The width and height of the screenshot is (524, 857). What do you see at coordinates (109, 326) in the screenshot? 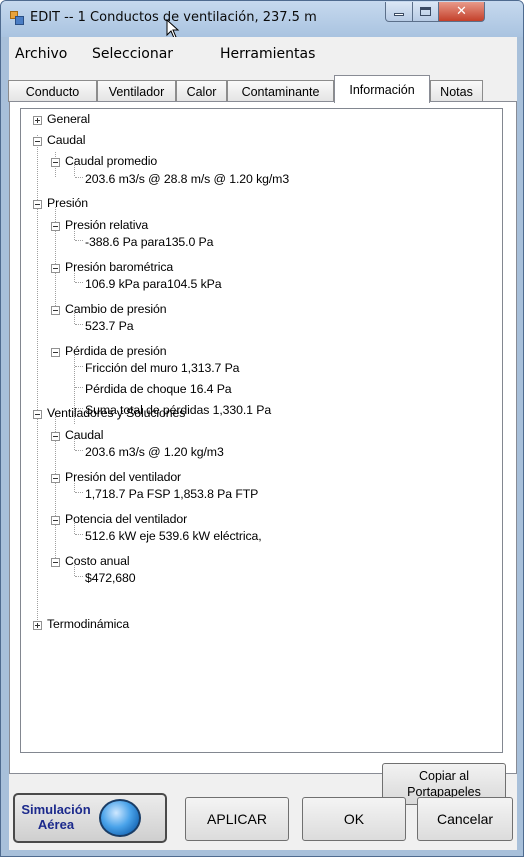
I see `tree-value-cambio-presion: 523.7 Pa` at bounding box center [109, 326].